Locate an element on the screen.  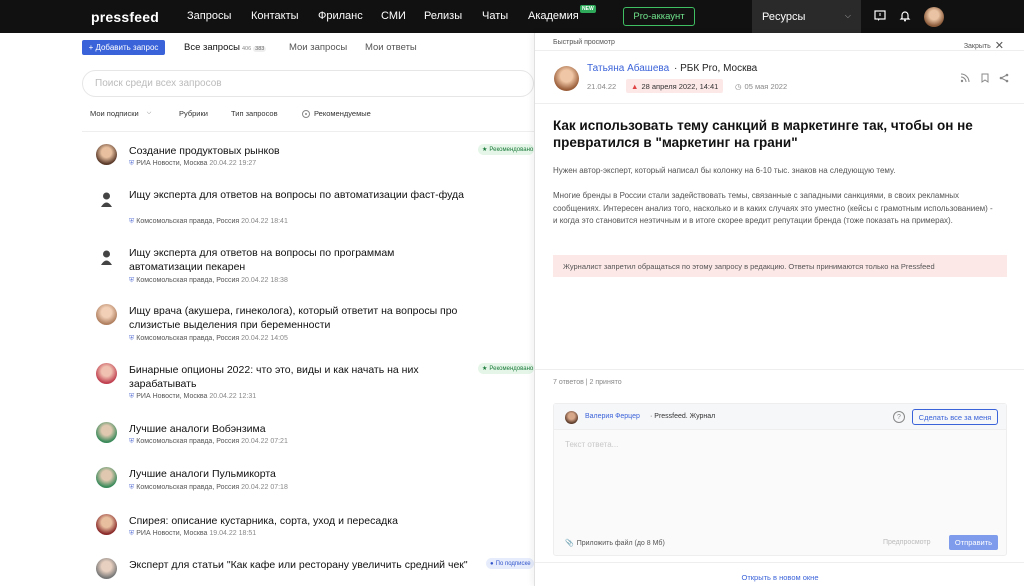
attach-label: Приложить файл (до 8 Мб) is located at coordinates (620, 543).